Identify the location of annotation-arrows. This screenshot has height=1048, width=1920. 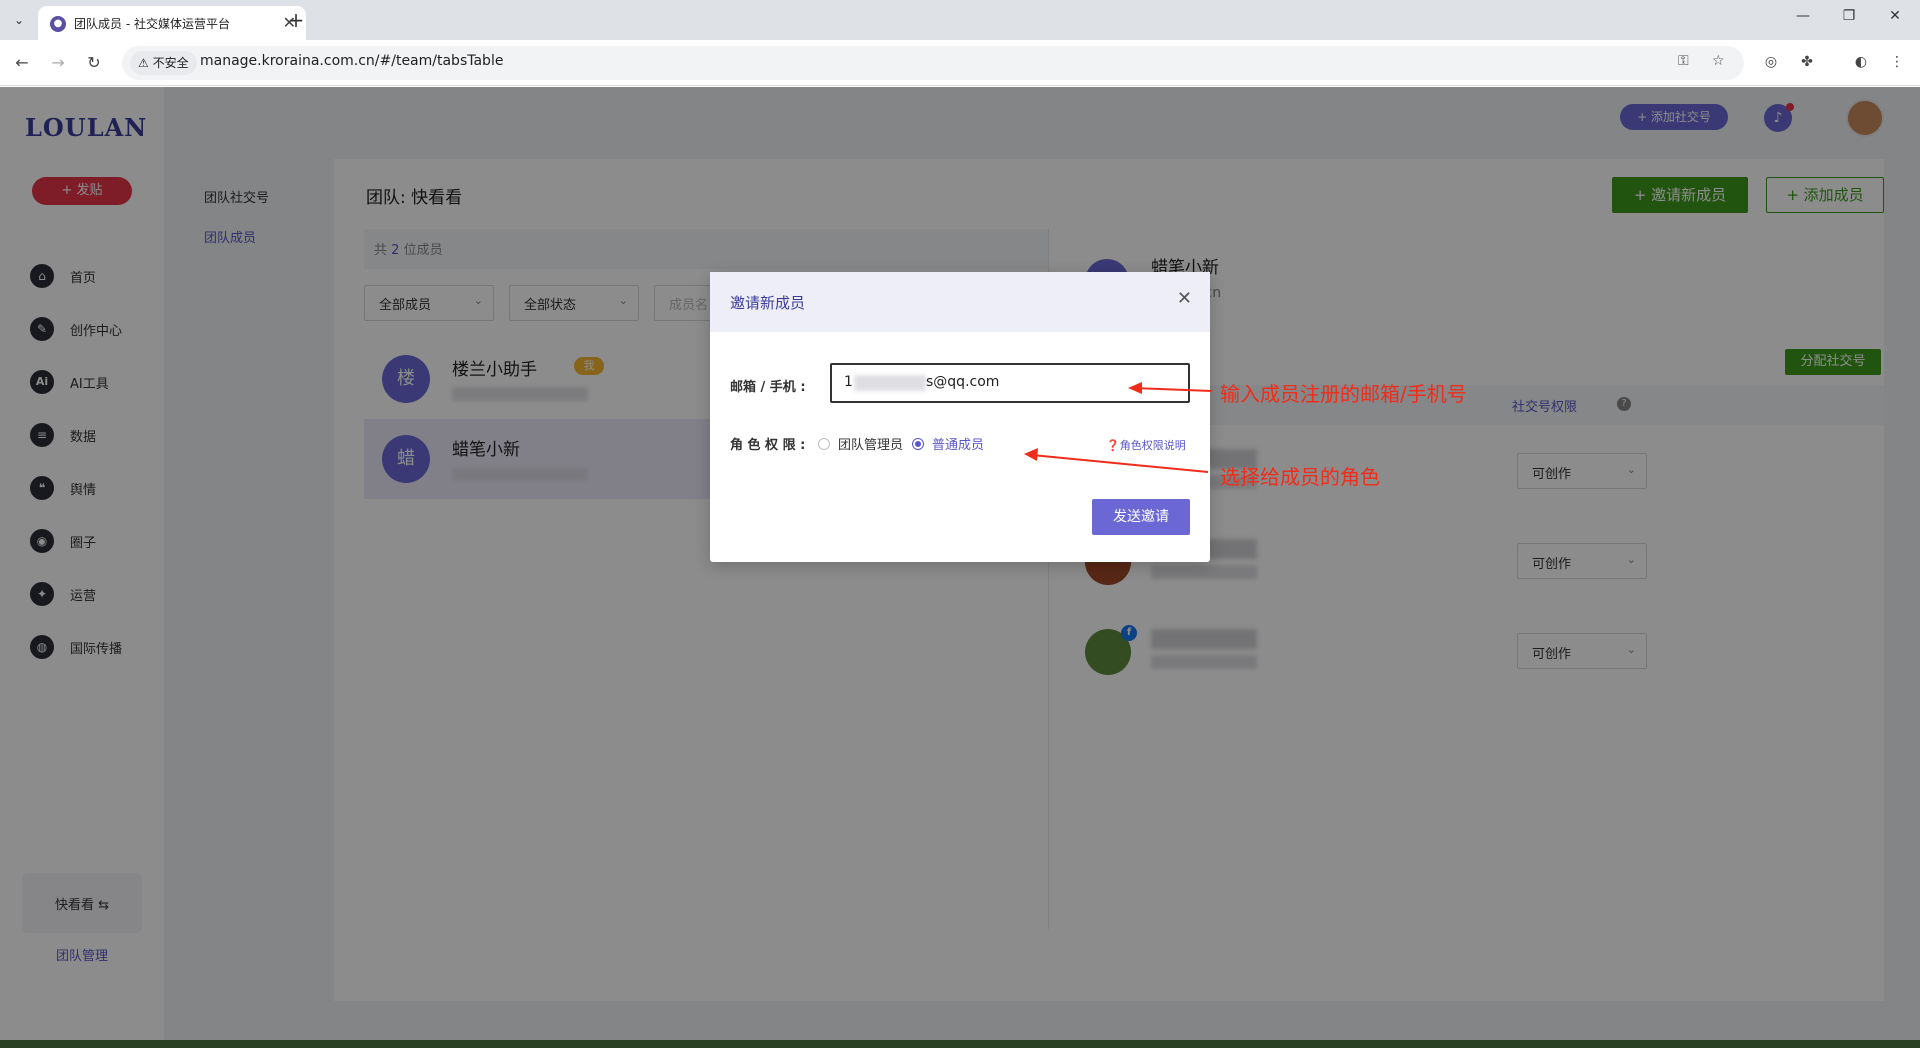
(1118, 427).